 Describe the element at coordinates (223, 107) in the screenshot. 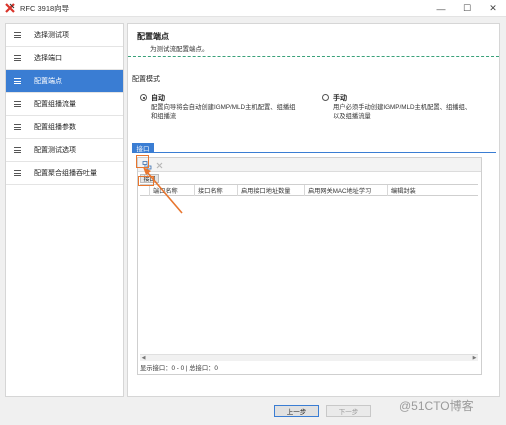

I see `auto-mode-desc-line1: 配置向导将会自动创建IGMP/MLD主机配置、组播组` at that location.